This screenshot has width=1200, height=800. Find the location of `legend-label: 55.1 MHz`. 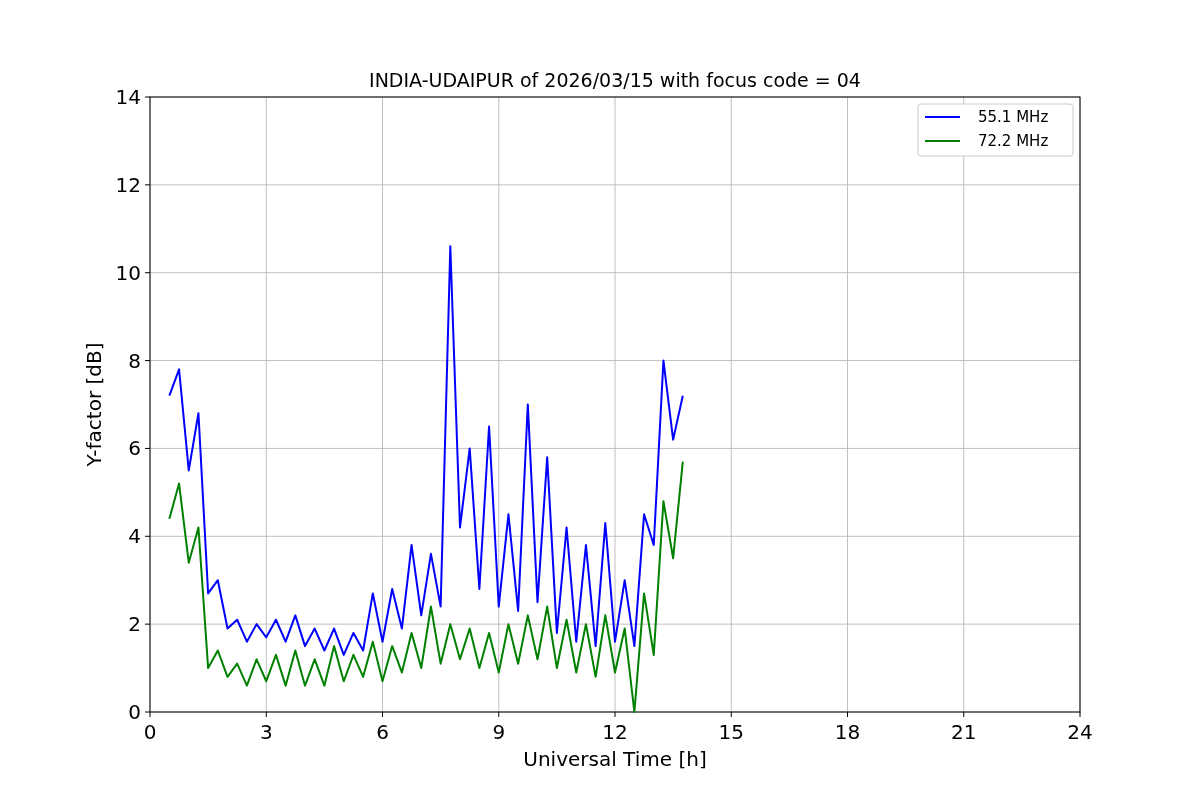

legend-label: 55.1 MHz is located at coordinates (1013, 117).